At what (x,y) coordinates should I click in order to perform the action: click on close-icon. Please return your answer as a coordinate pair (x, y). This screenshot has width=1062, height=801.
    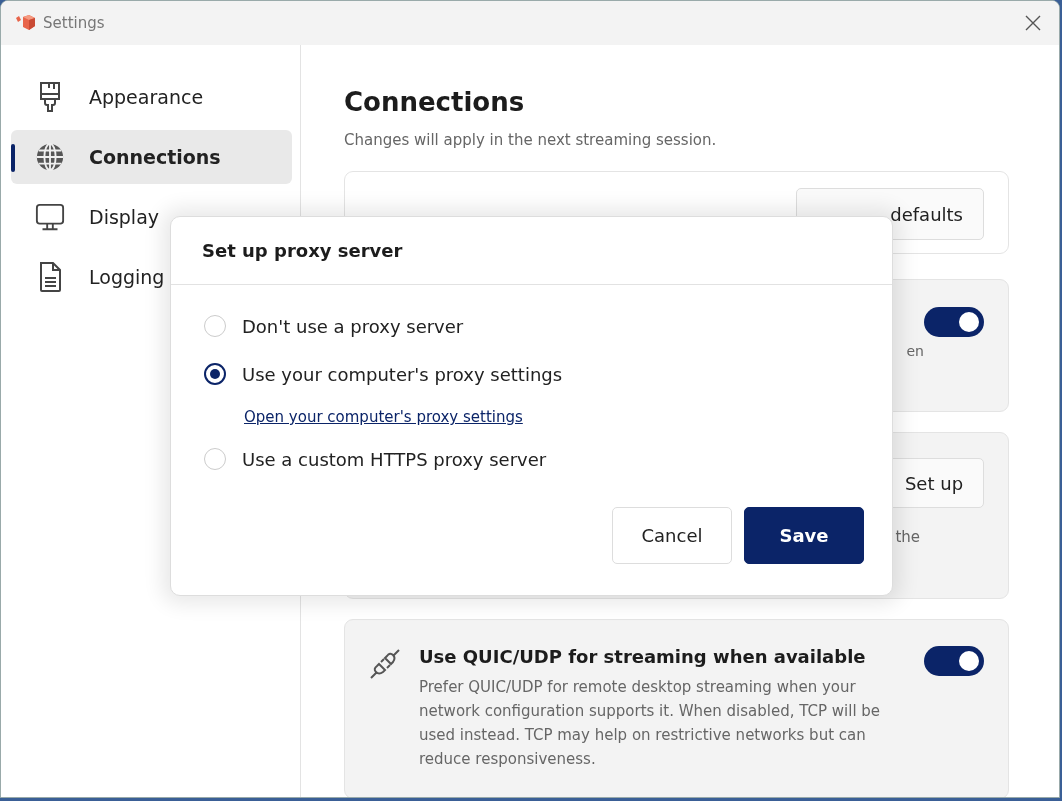
    Looking at the image, I should click on (1033, 23).